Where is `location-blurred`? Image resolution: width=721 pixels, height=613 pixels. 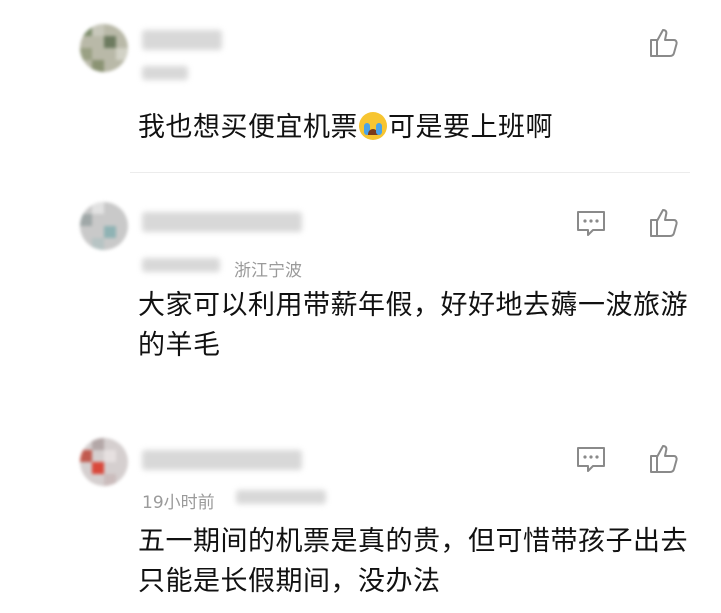 location-blurred is located at coordinates (281, 497).